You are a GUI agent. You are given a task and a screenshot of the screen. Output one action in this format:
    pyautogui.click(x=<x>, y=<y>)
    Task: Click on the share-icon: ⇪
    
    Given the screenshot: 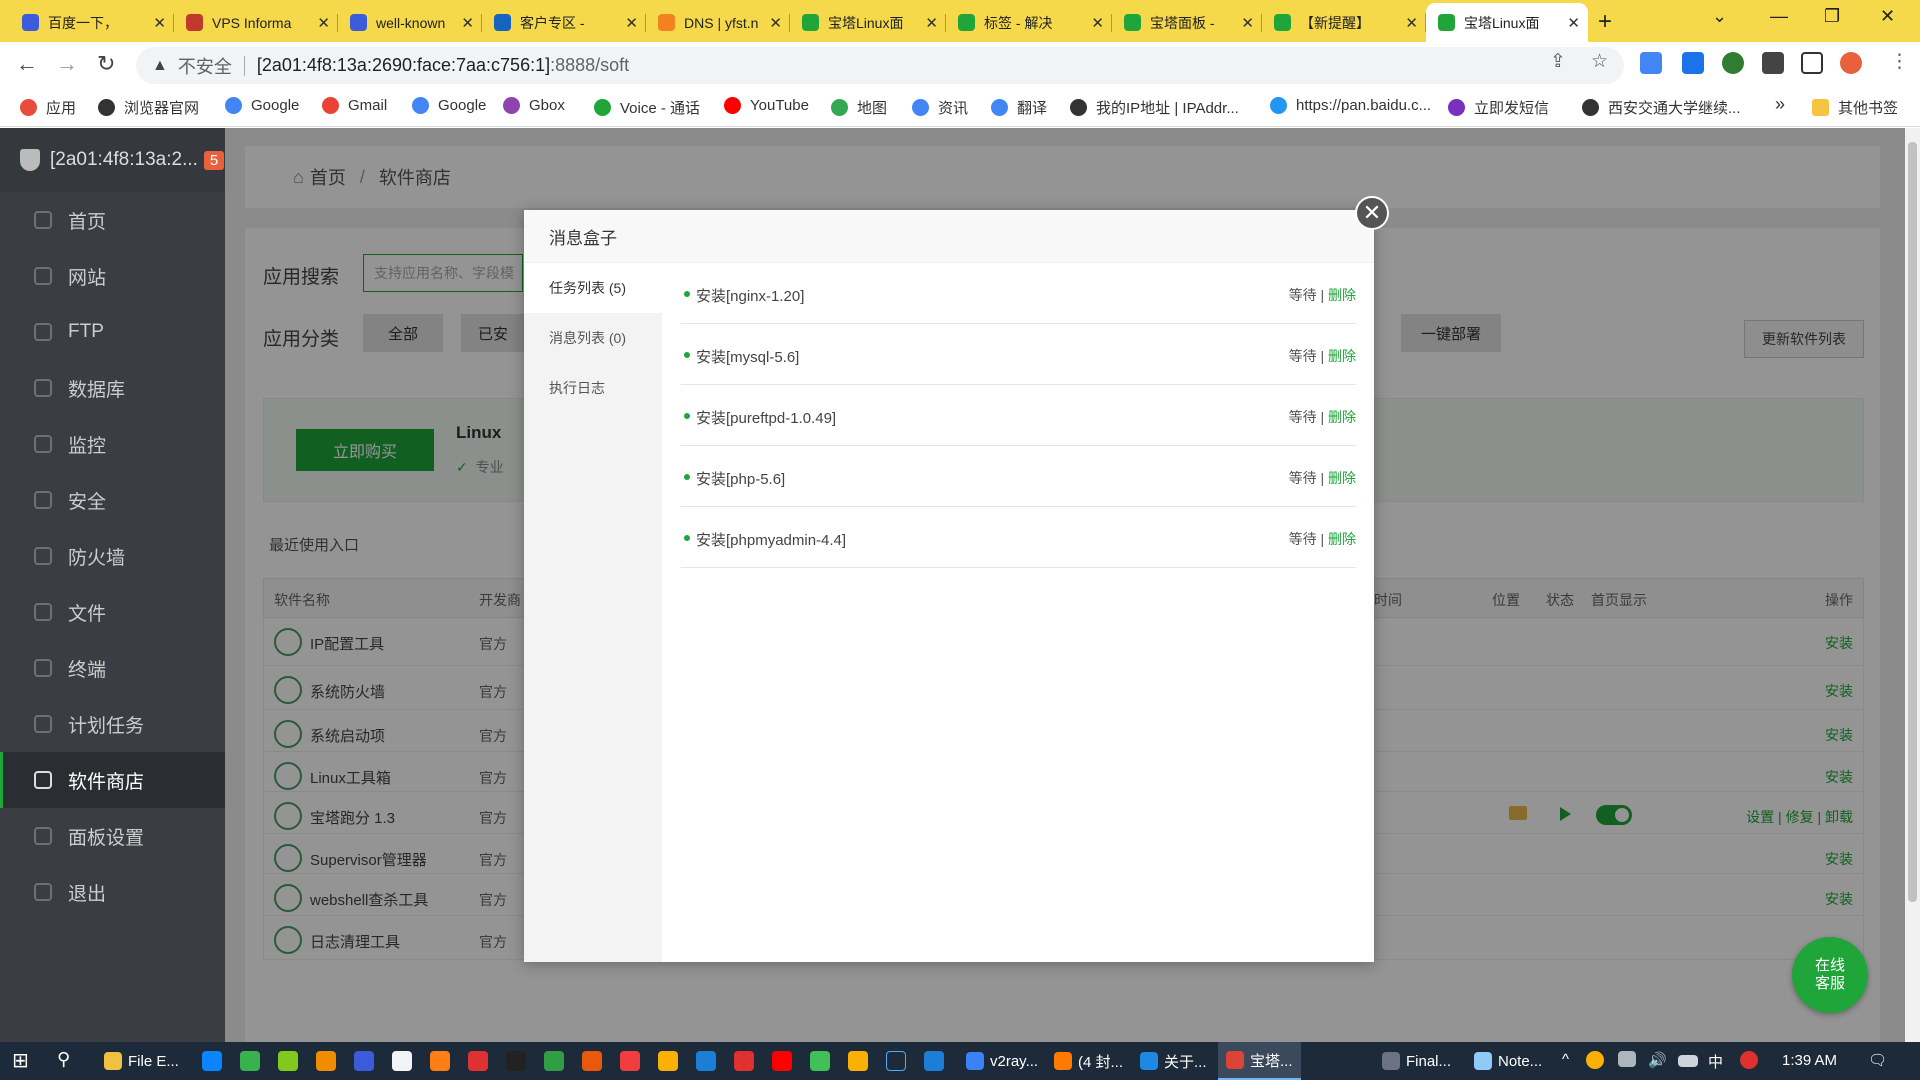 What is the action you would take?
    pyautogui.click(x=1558, y=61)
    